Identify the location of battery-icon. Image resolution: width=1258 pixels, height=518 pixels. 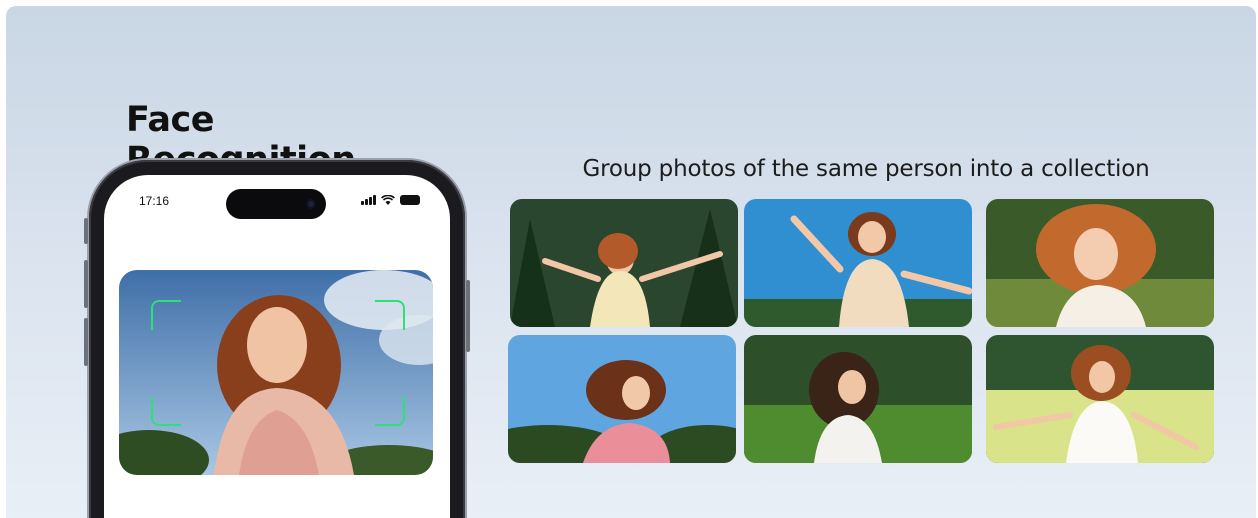
(410, 200).